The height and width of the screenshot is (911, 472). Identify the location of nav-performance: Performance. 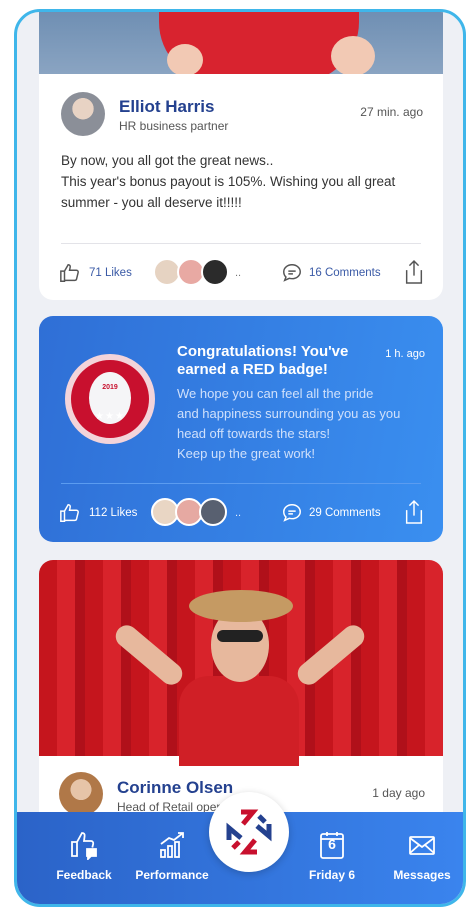
(172, 858).